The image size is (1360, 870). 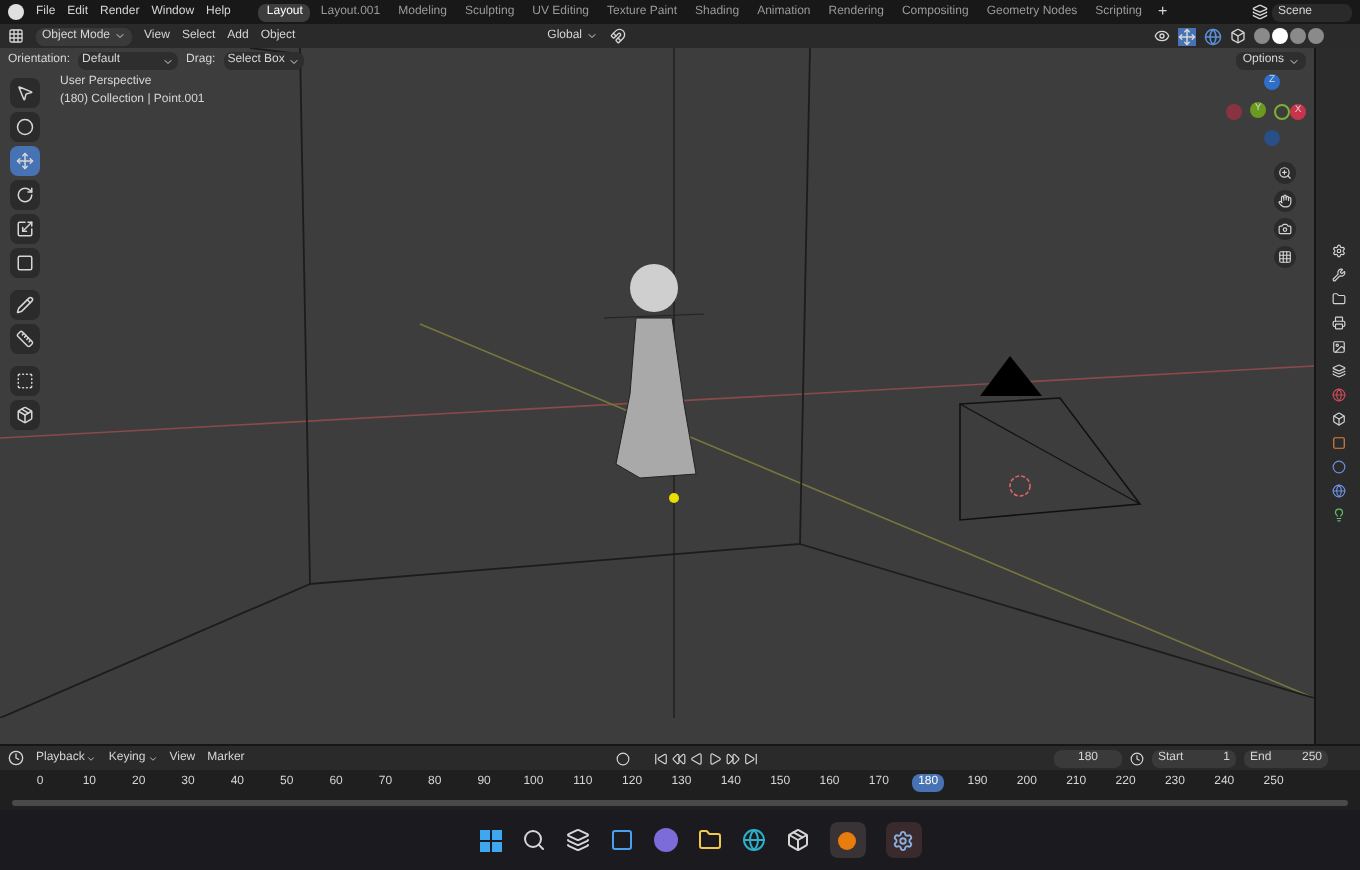 I want to click on xray-icon, so click(x=1238, y=36).